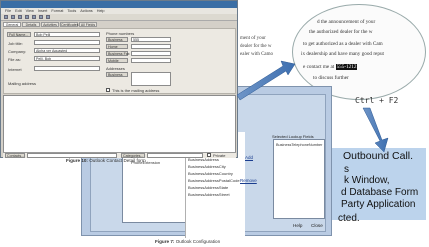 The image size is (429, 247). Describe the element at coordinates (119, 4) in the screenshot. I see `title-bar` at that location.